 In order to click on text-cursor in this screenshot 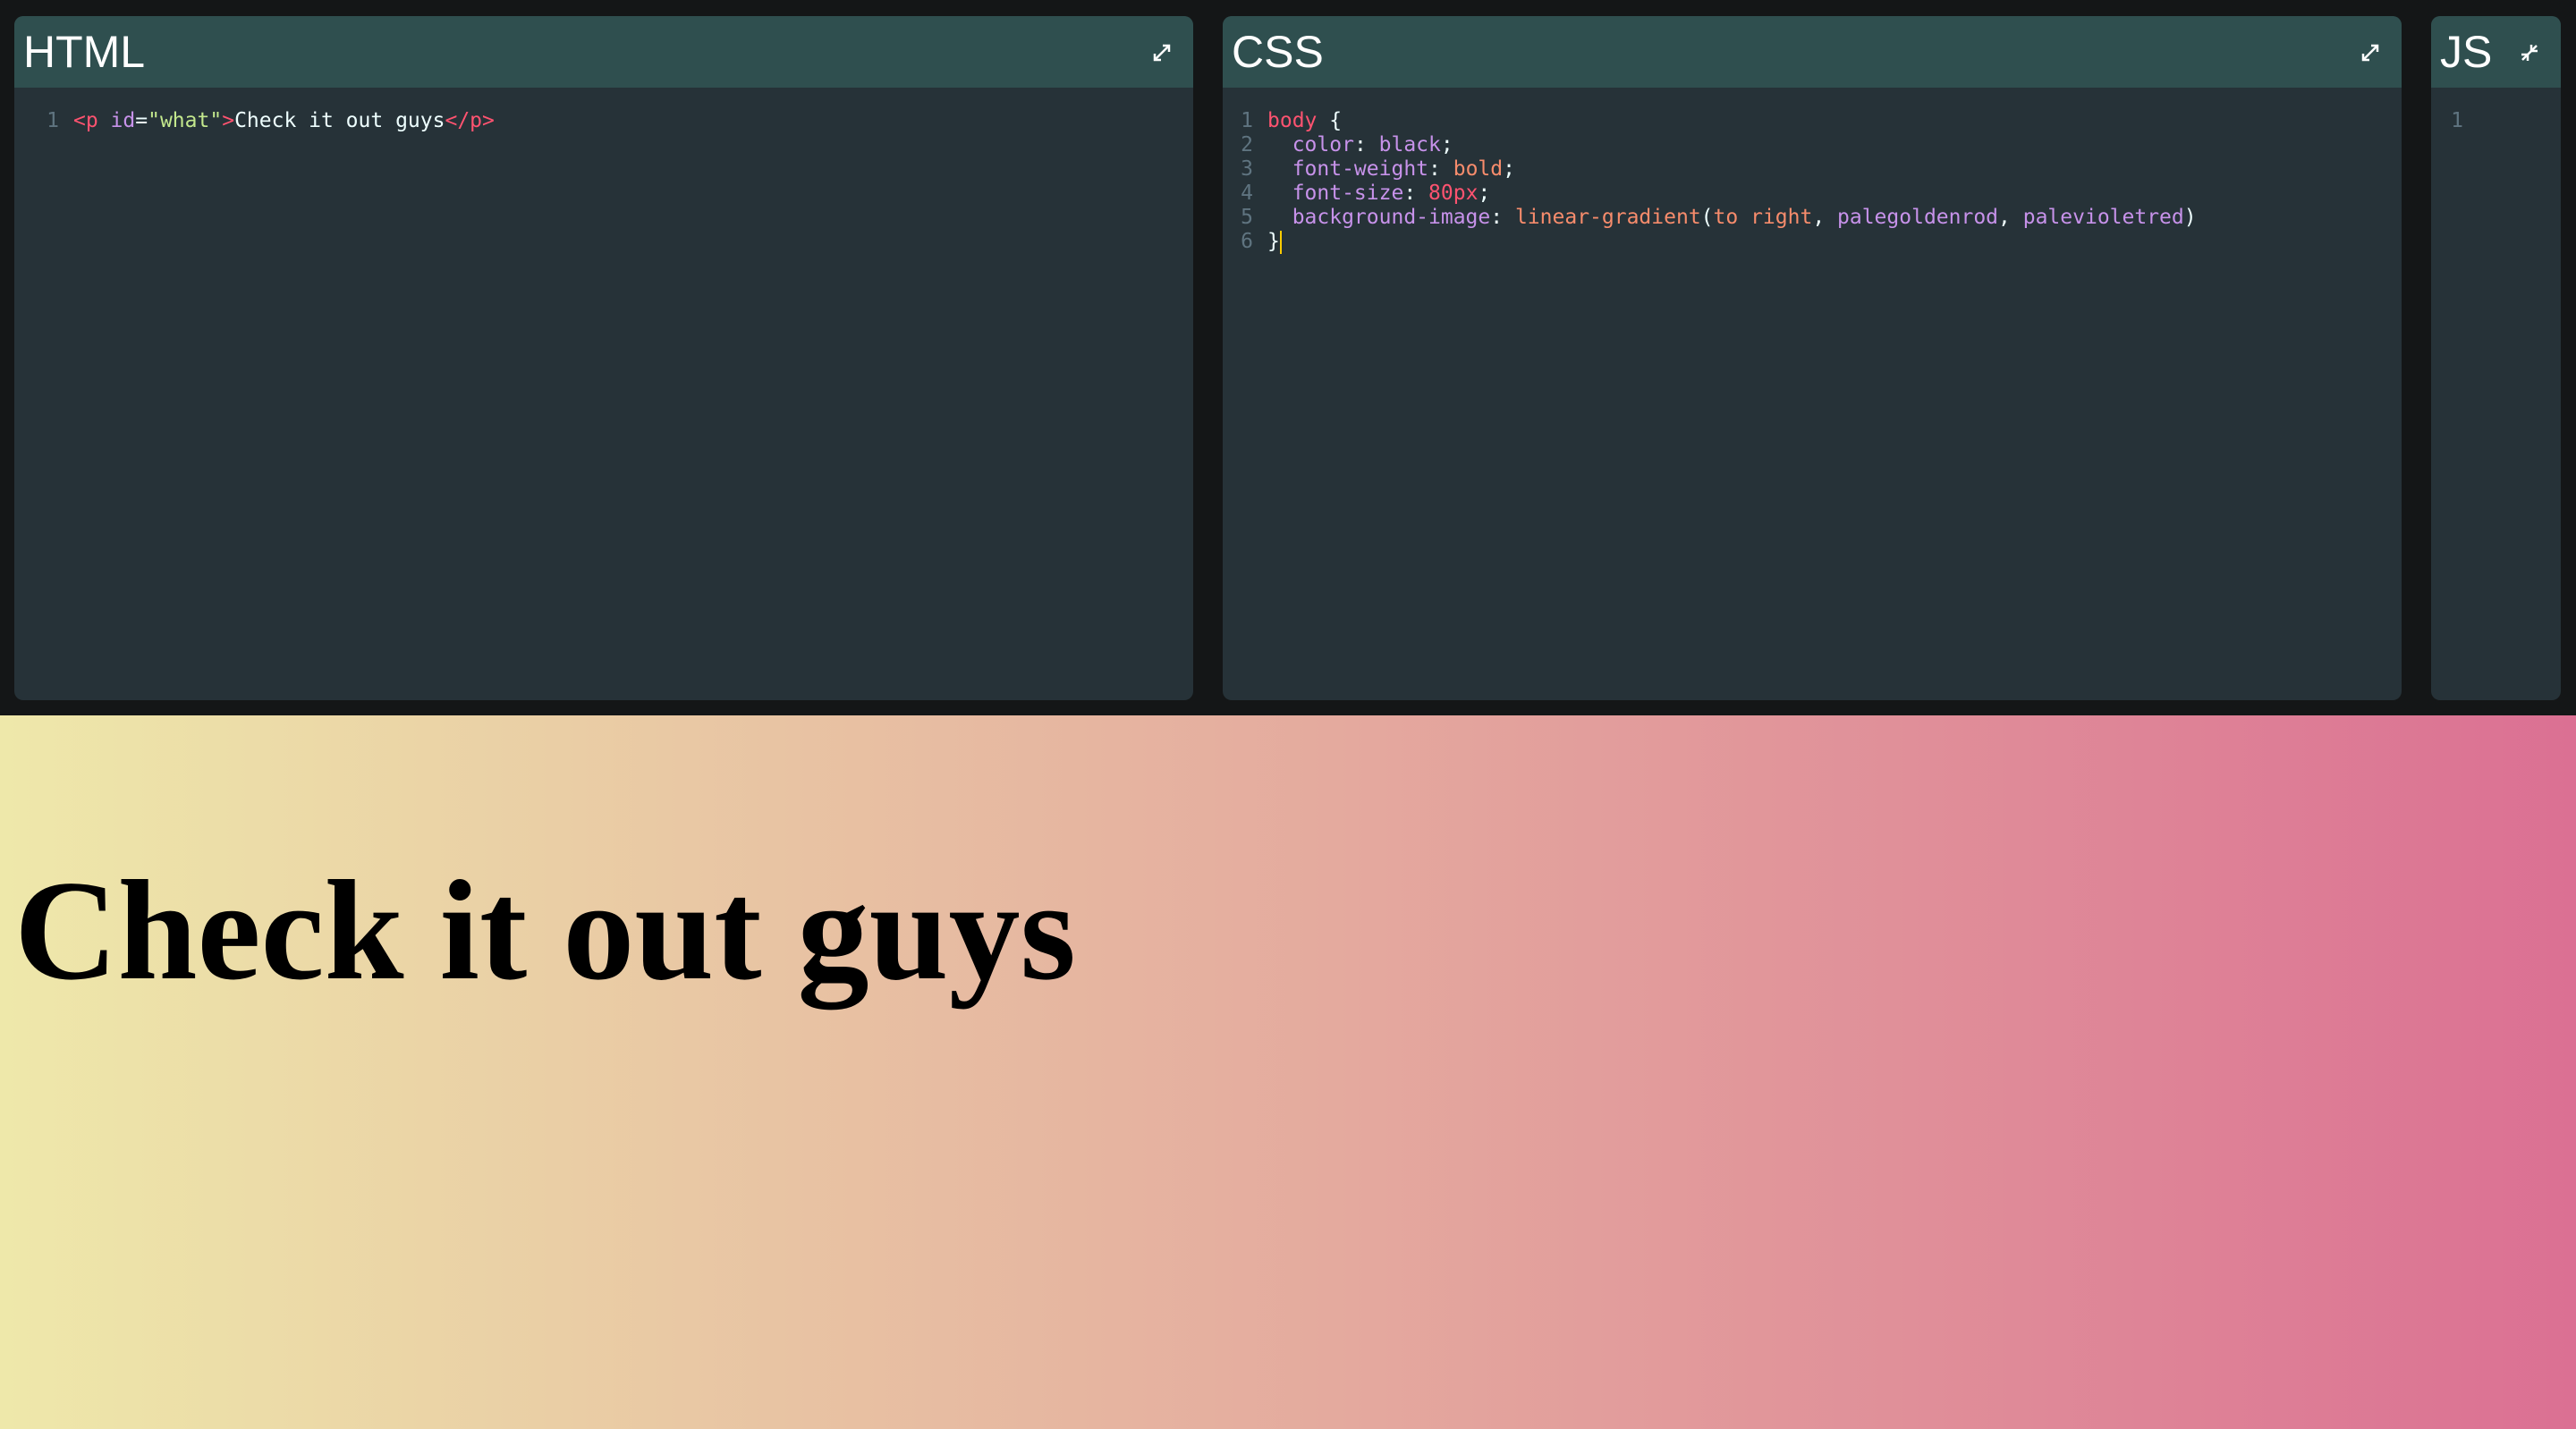, I will do `click(1280, 242)`.